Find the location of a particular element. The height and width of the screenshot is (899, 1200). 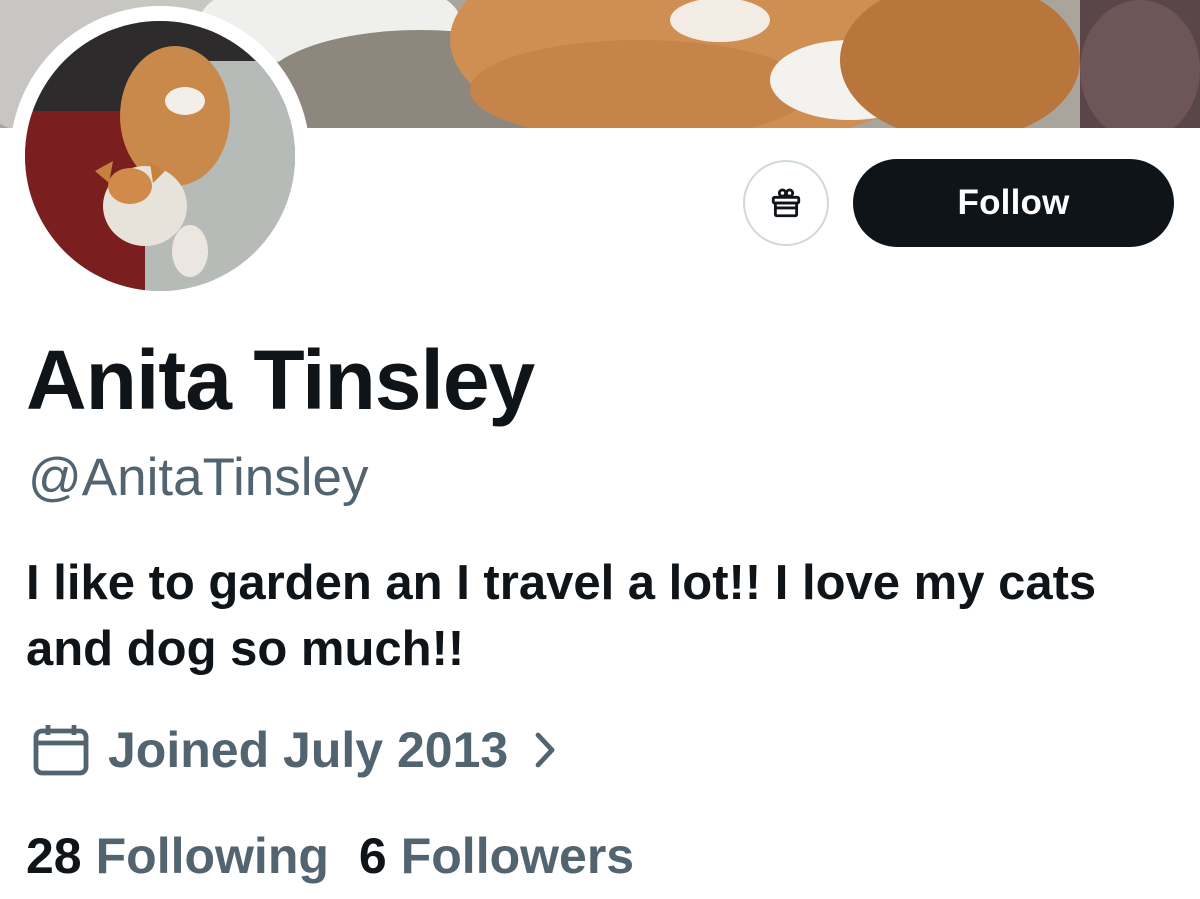

gift-icon is located at coordinates (786, 203).